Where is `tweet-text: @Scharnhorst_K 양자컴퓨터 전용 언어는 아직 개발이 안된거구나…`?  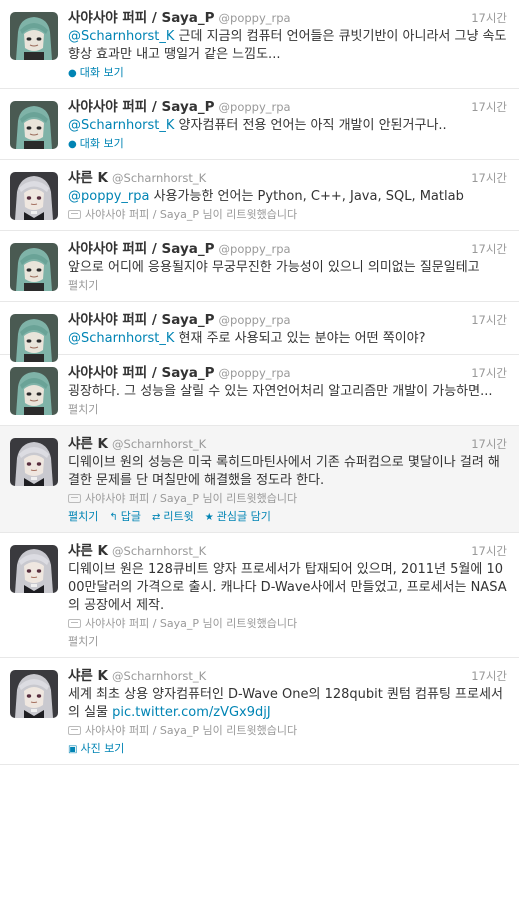 tweet-text: @Scharnhorst_K 양자컴퓨터 전용 언어는 아직 개발이 안된거구나… is located at coordinates (288, 126).